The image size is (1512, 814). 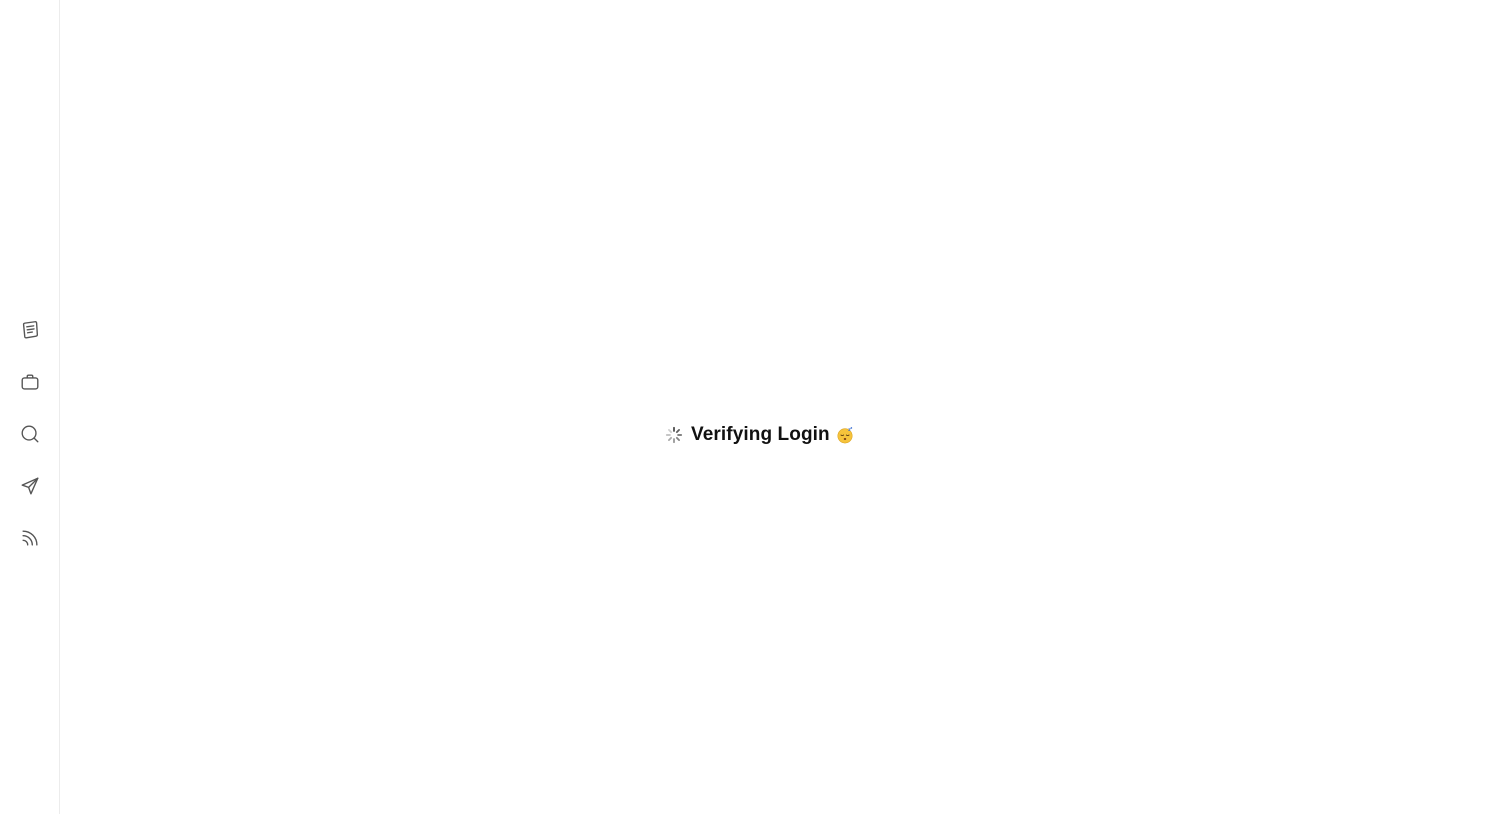 I want to click on sidebar-item-briefcase, so click(x=30, y=382).